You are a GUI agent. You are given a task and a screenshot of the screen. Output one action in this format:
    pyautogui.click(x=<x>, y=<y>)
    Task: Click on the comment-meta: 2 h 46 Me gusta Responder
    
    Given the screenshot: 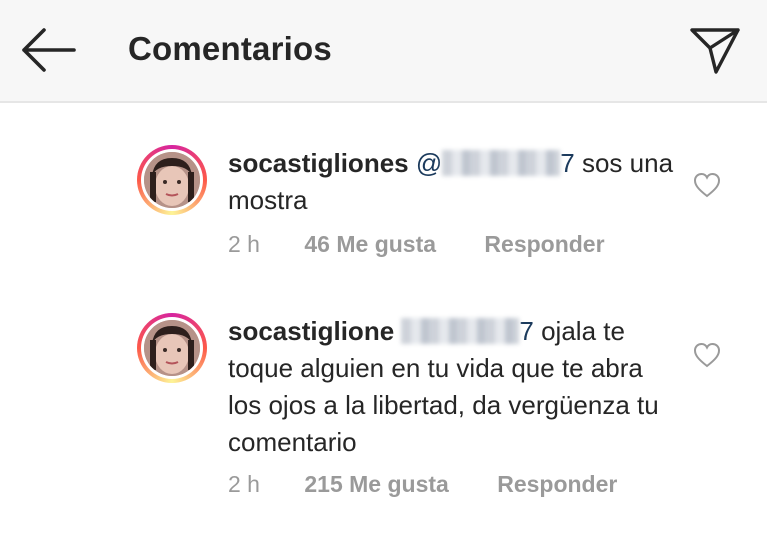 What is the action you would take?
    pyautogui.click(x=416, y=244)
    